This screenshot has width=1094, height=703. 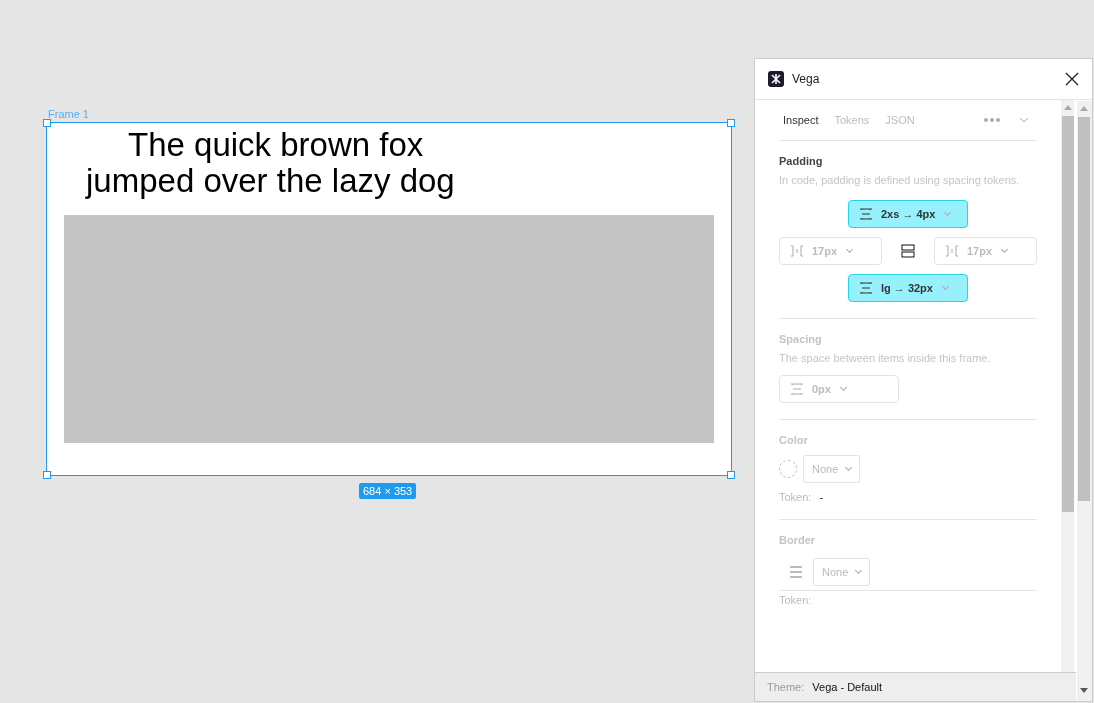 What do you see at coordinates (908, 251) in the screenshot?
I see `layout-icon` at bounding box center [908, 251].